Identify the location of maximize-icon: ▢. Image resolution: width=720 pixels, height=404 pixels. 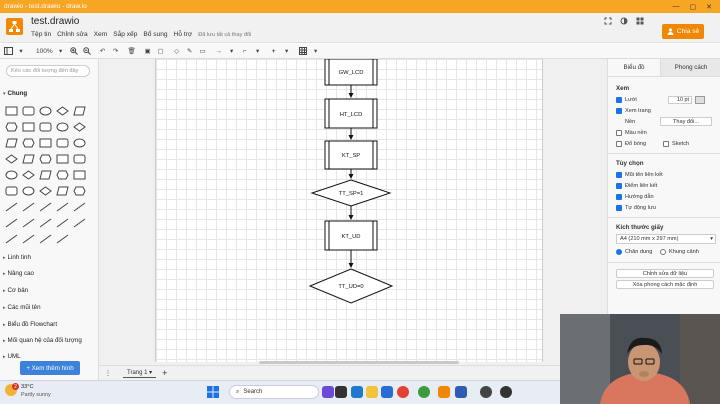
(693, 7).